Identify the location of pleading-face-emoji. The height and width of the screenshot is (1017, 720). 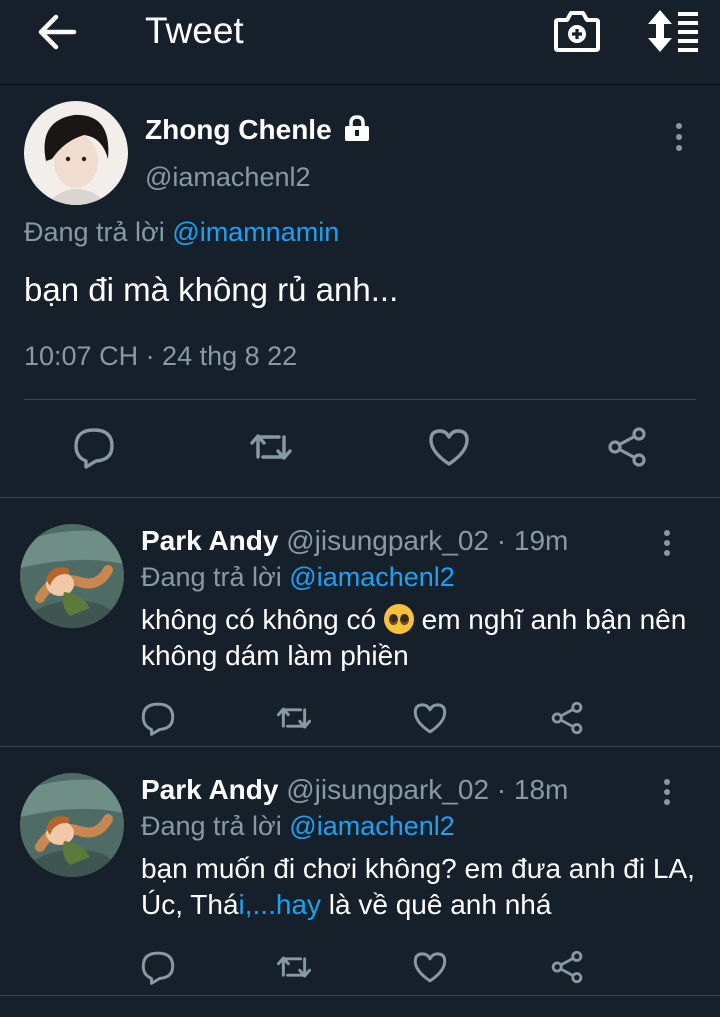
(398, 619).